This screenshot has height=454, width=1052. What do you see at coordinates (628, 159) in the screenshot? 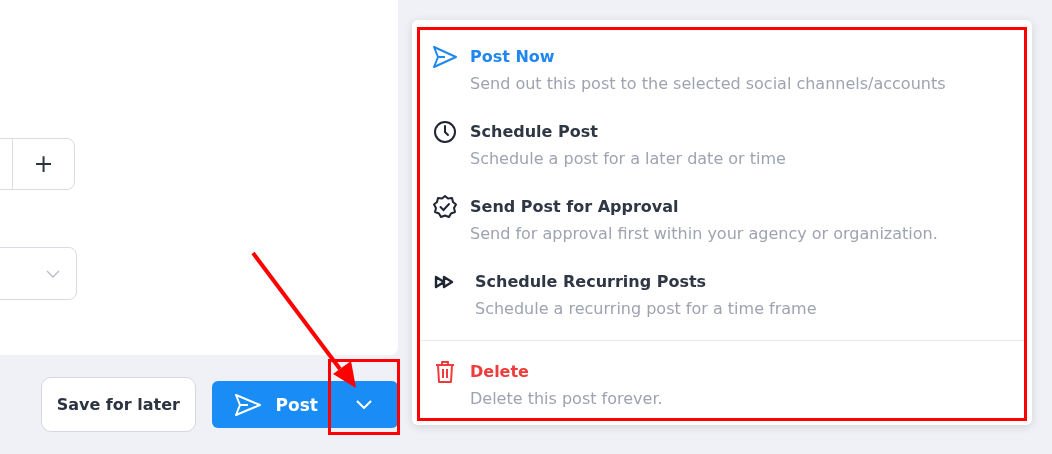
I see `menu-item-description: Schedule a post for a later date or time` at bounding box center [628, 159].